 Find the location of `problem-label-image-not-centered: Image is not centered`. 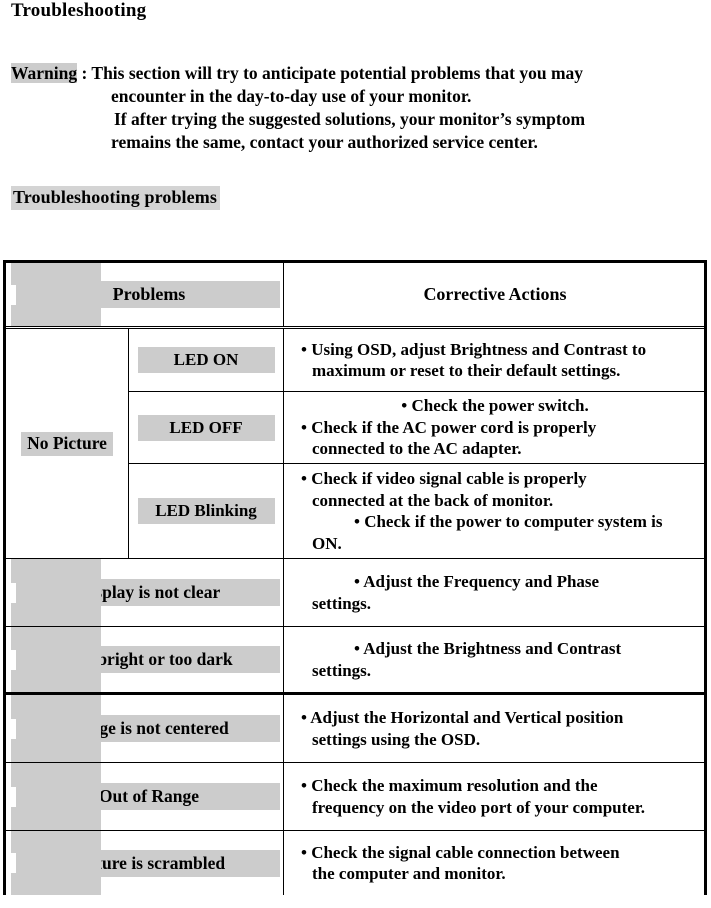

problem-label-image-not-centered: Image is not centered is located at coordinates (149, 728).